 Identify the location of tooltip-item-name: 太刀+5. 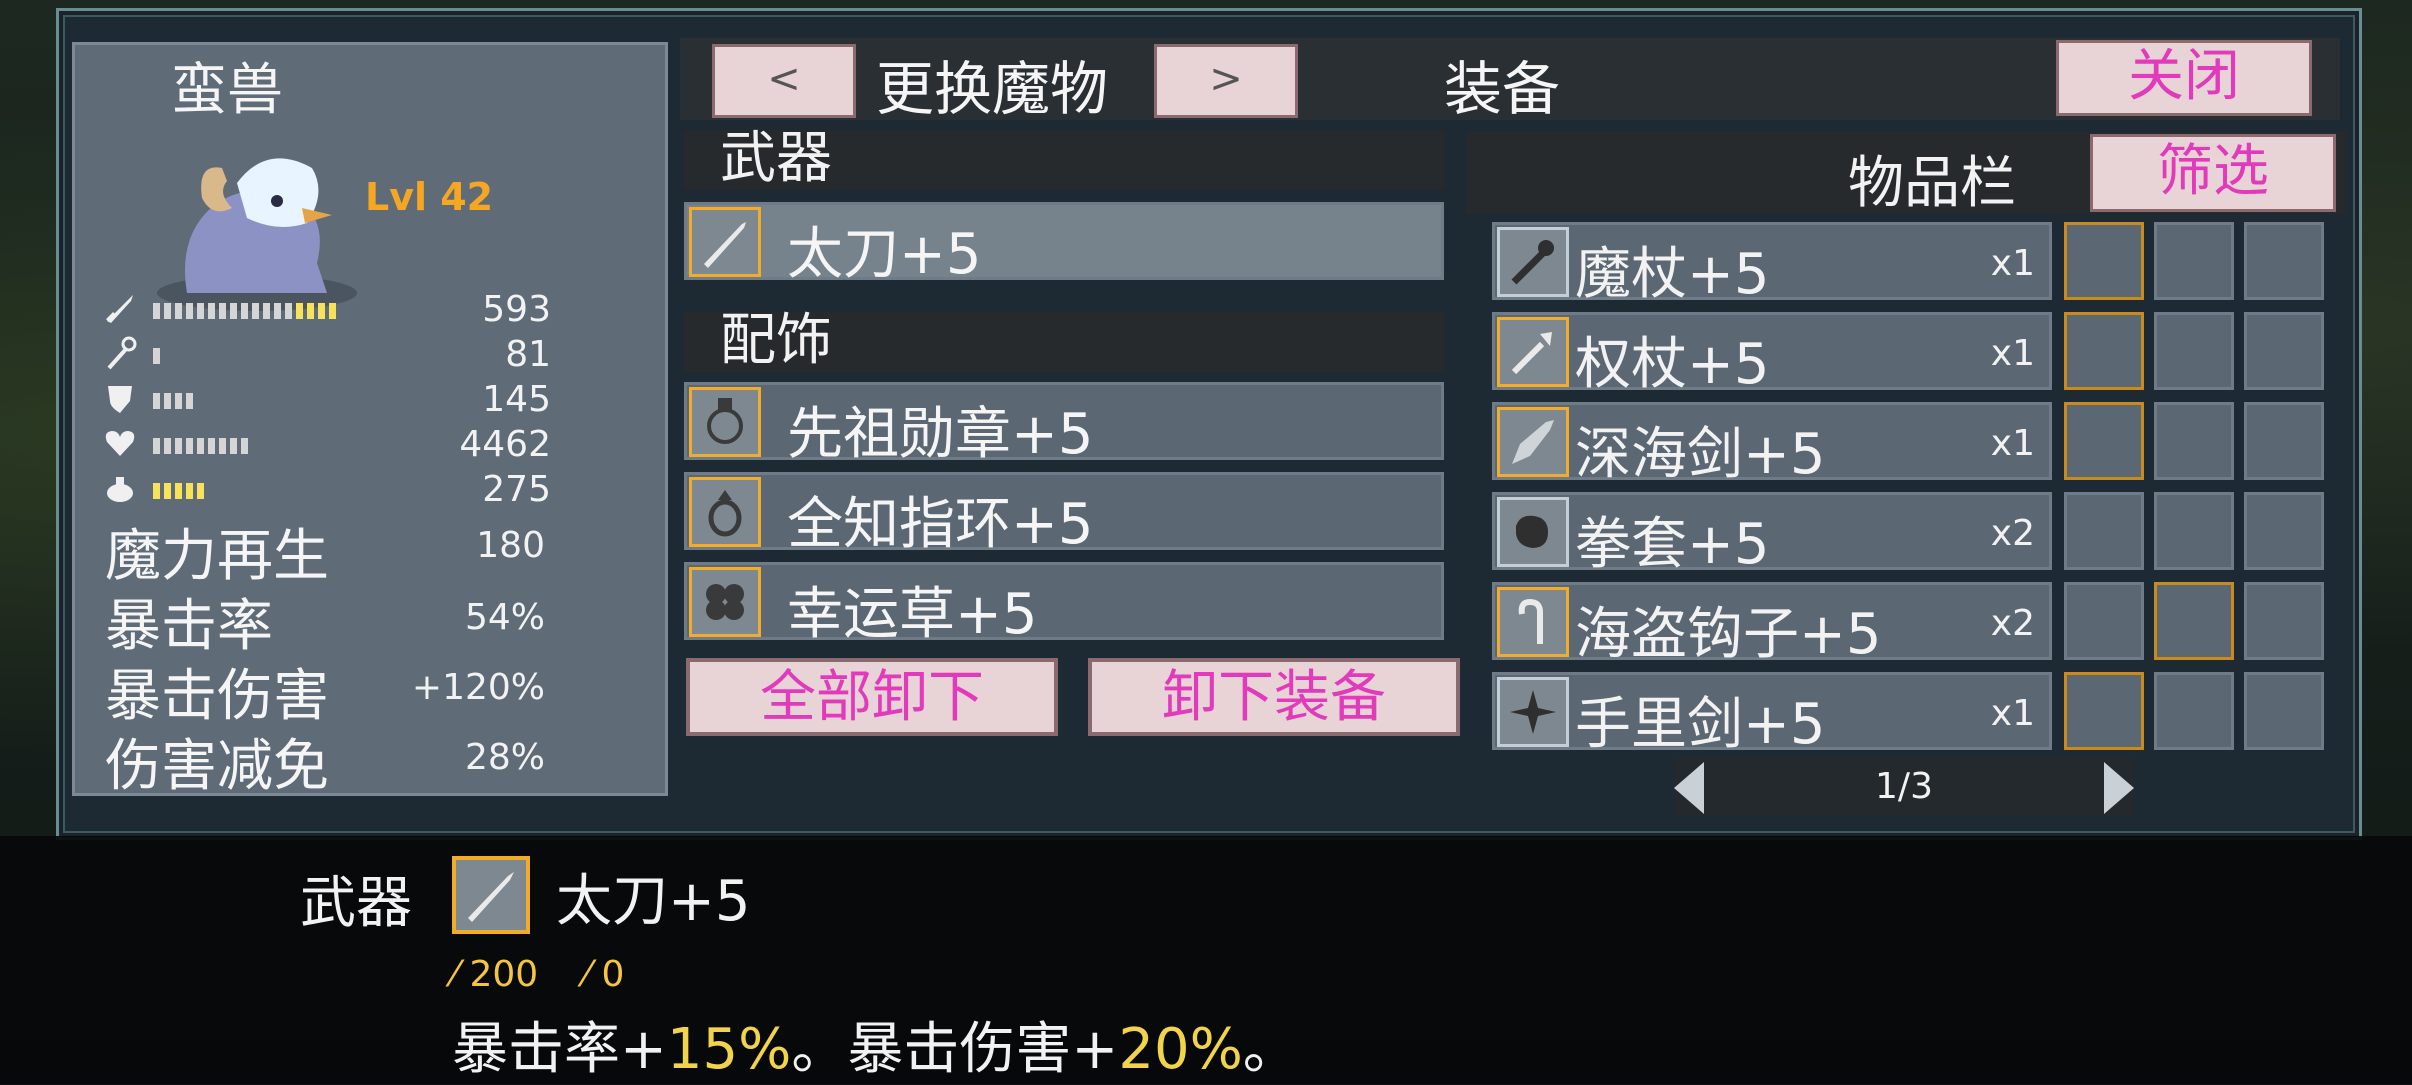
(653, 901).